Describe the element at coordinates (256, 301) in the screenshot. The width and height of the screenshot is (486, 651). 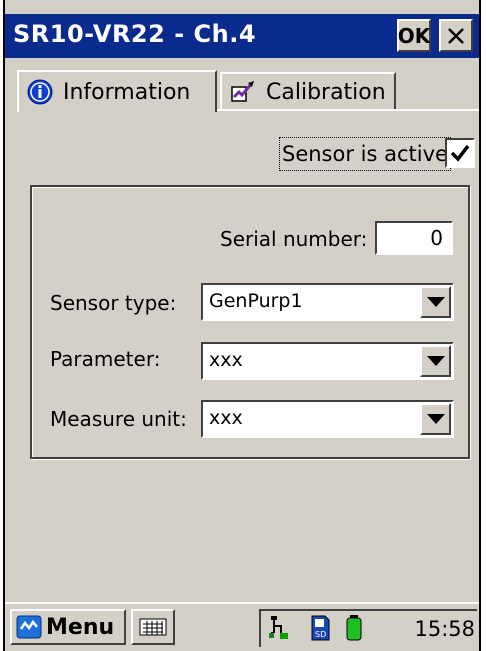
I see `sensor-type-value: GenPurp1` at that location.